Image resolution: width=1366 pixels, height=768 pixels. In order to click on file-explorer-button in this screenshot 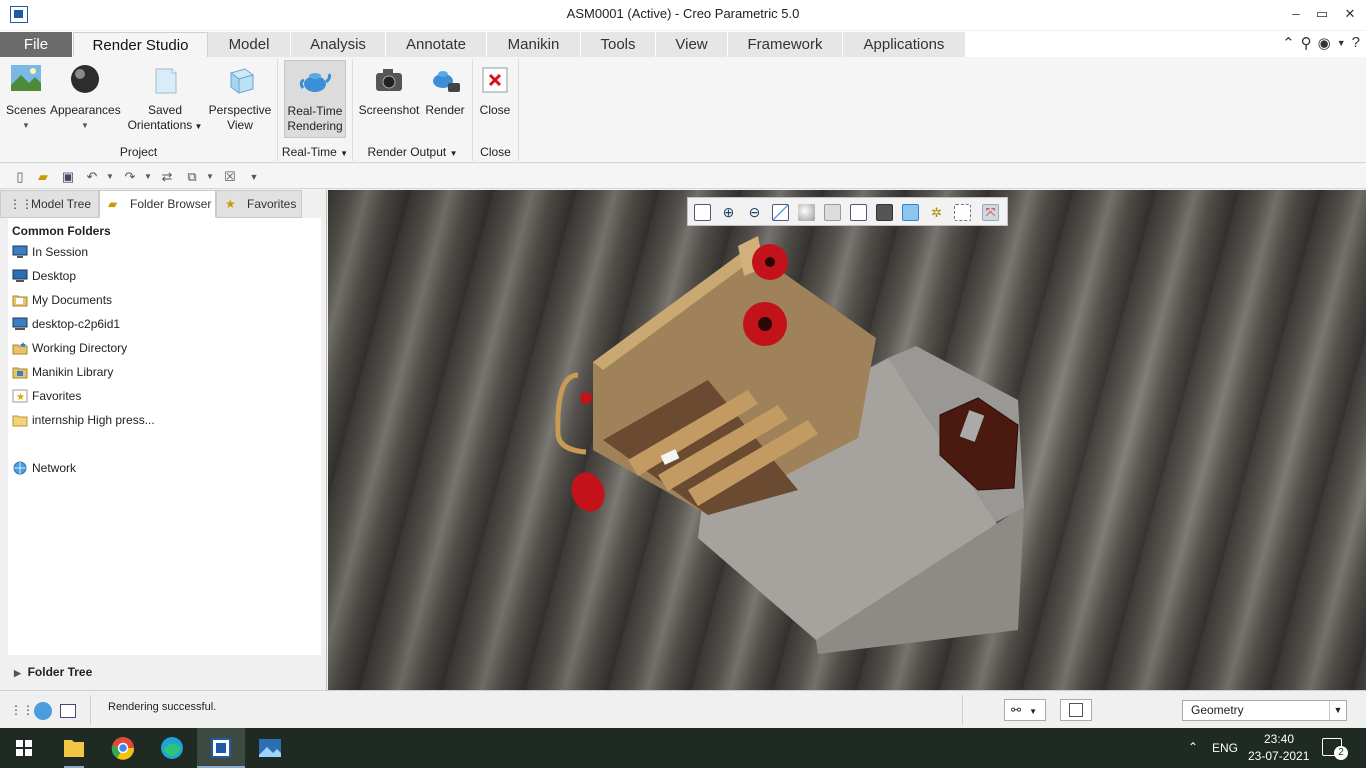, I will do `click(74, 748)`.